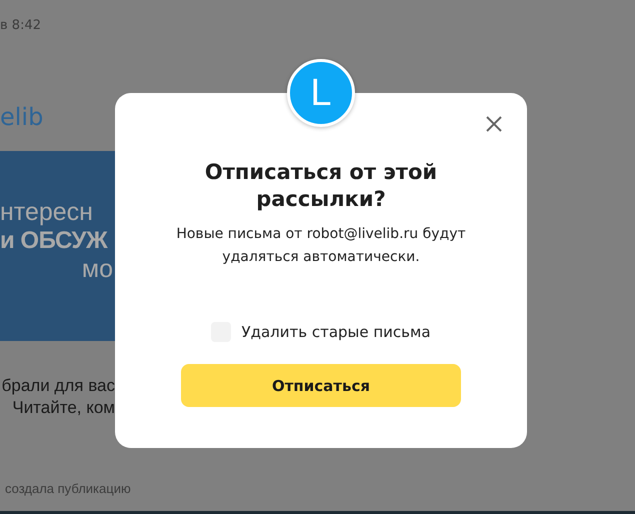  What do you see at coordinates (68, 488) in the screenshot?
I see `activity-text: создала публикацию` at bounding box center [68, 488].